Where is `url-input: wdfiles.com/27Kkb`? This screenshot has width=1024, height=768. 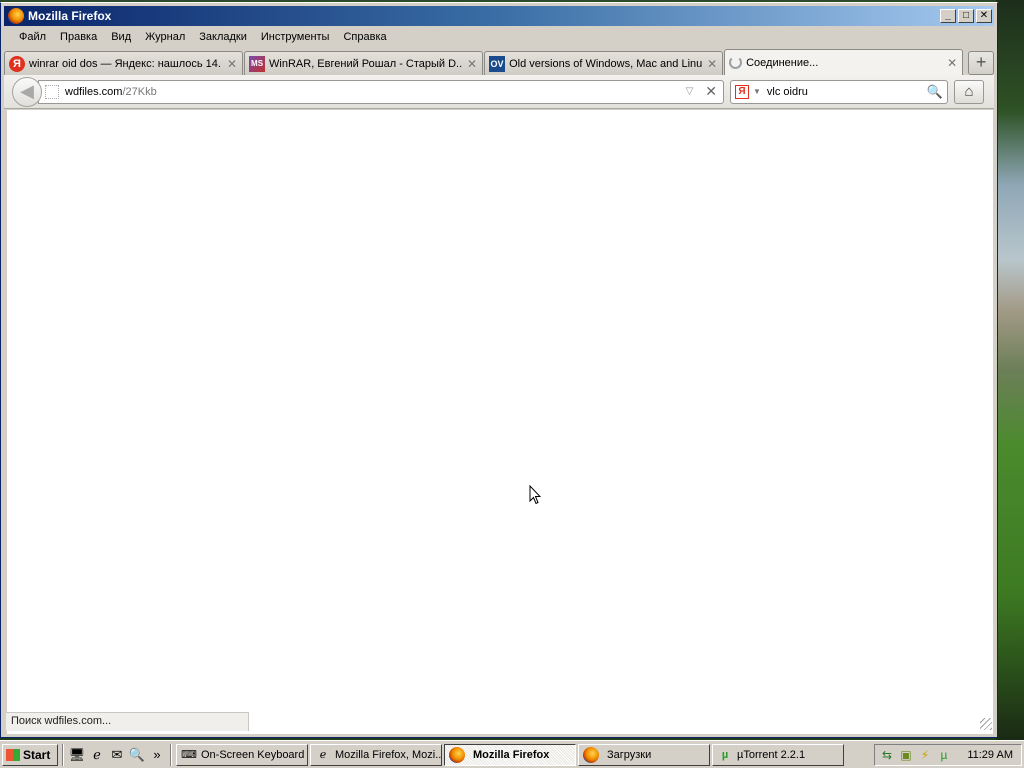
url-input: wdfiles.com/27Kkb is located at coordinates (372, 92).